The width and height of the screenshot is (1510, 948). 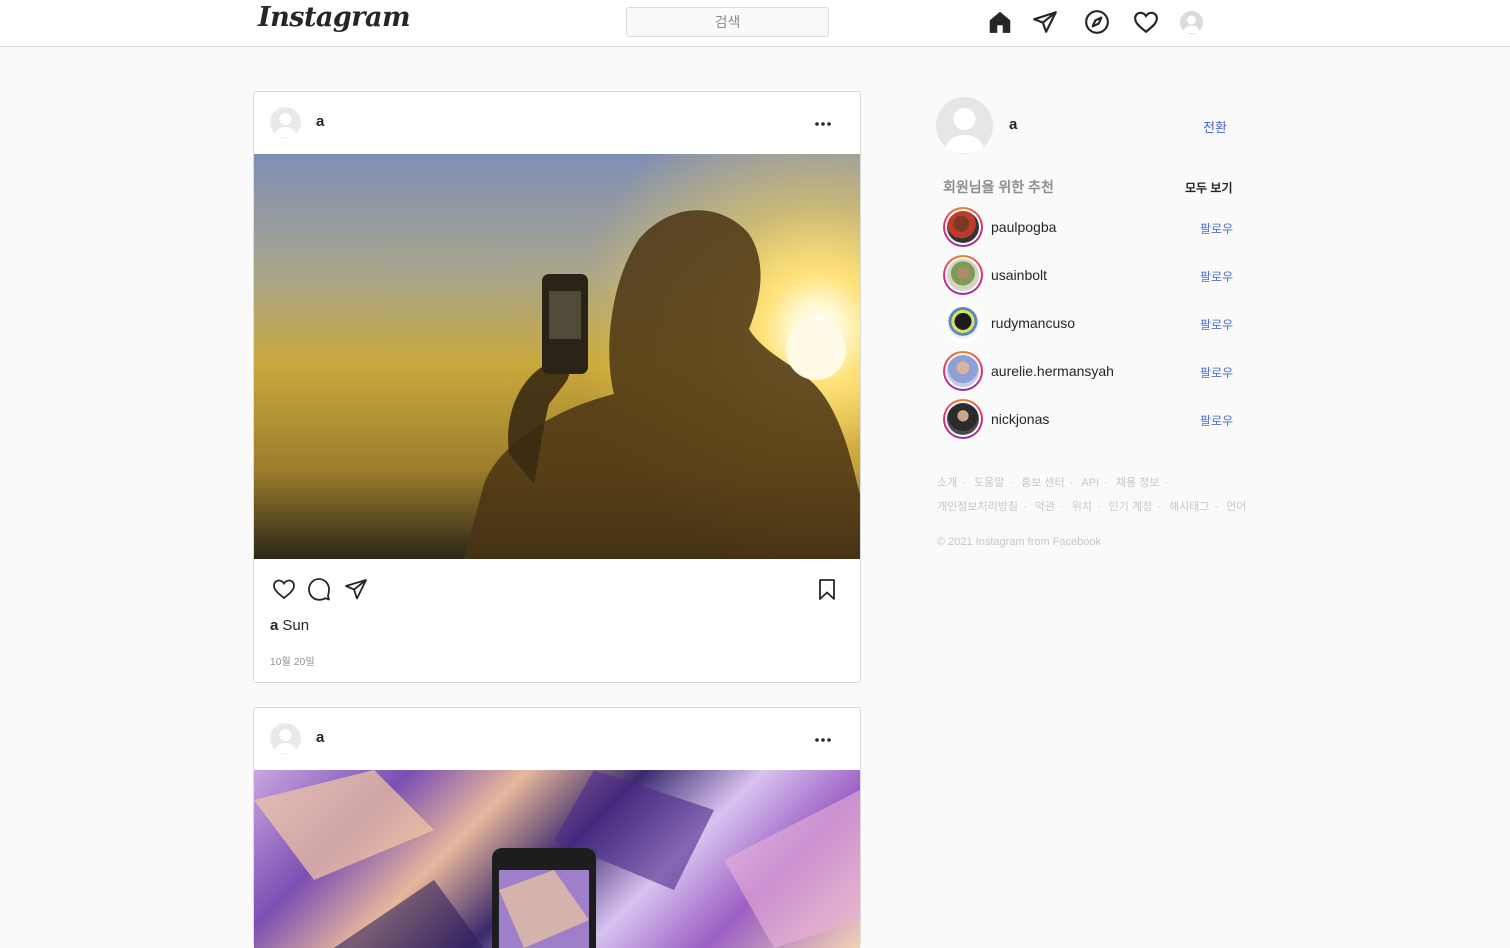 What do you see at coordinates (1000, 22) in the screenshot?
I see `home-icon` at bounding box center [1000, 22].